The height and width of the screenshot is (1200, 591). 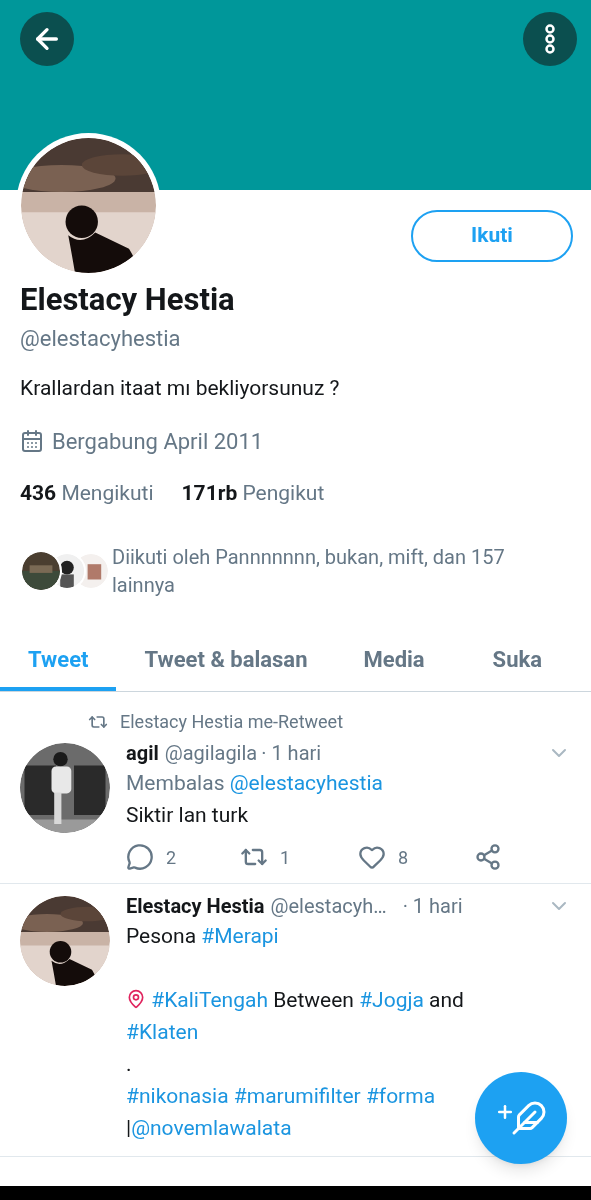 What do you see at coordinates (211, 753) in the screenshot?
I see `author-handle: @agilagila` at bounding box center [211, 753].